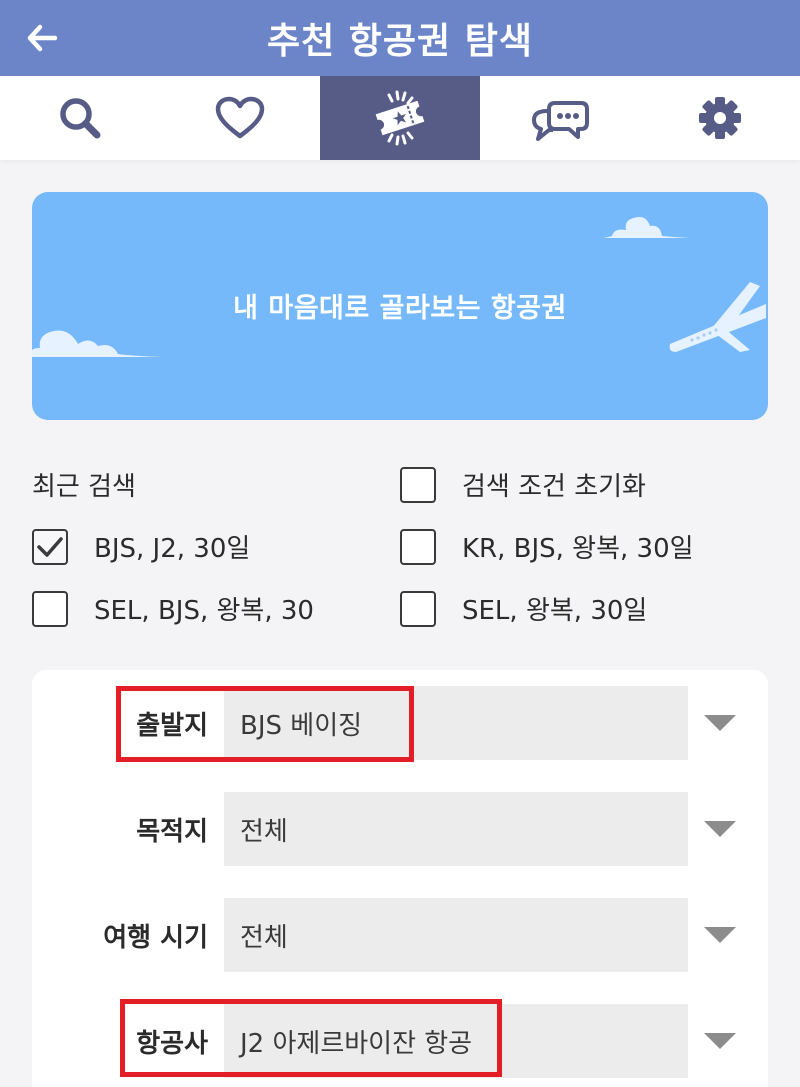  I want to click on airline-label: 항공사, so click(172, 1043).